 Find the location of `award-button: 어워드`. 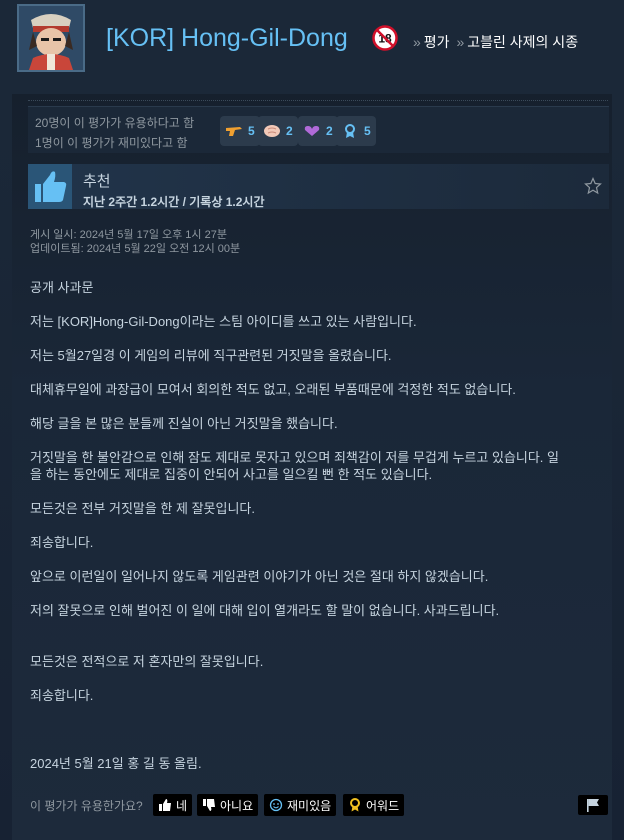

award-button: 어워드 is located at coordinates (374, 805).